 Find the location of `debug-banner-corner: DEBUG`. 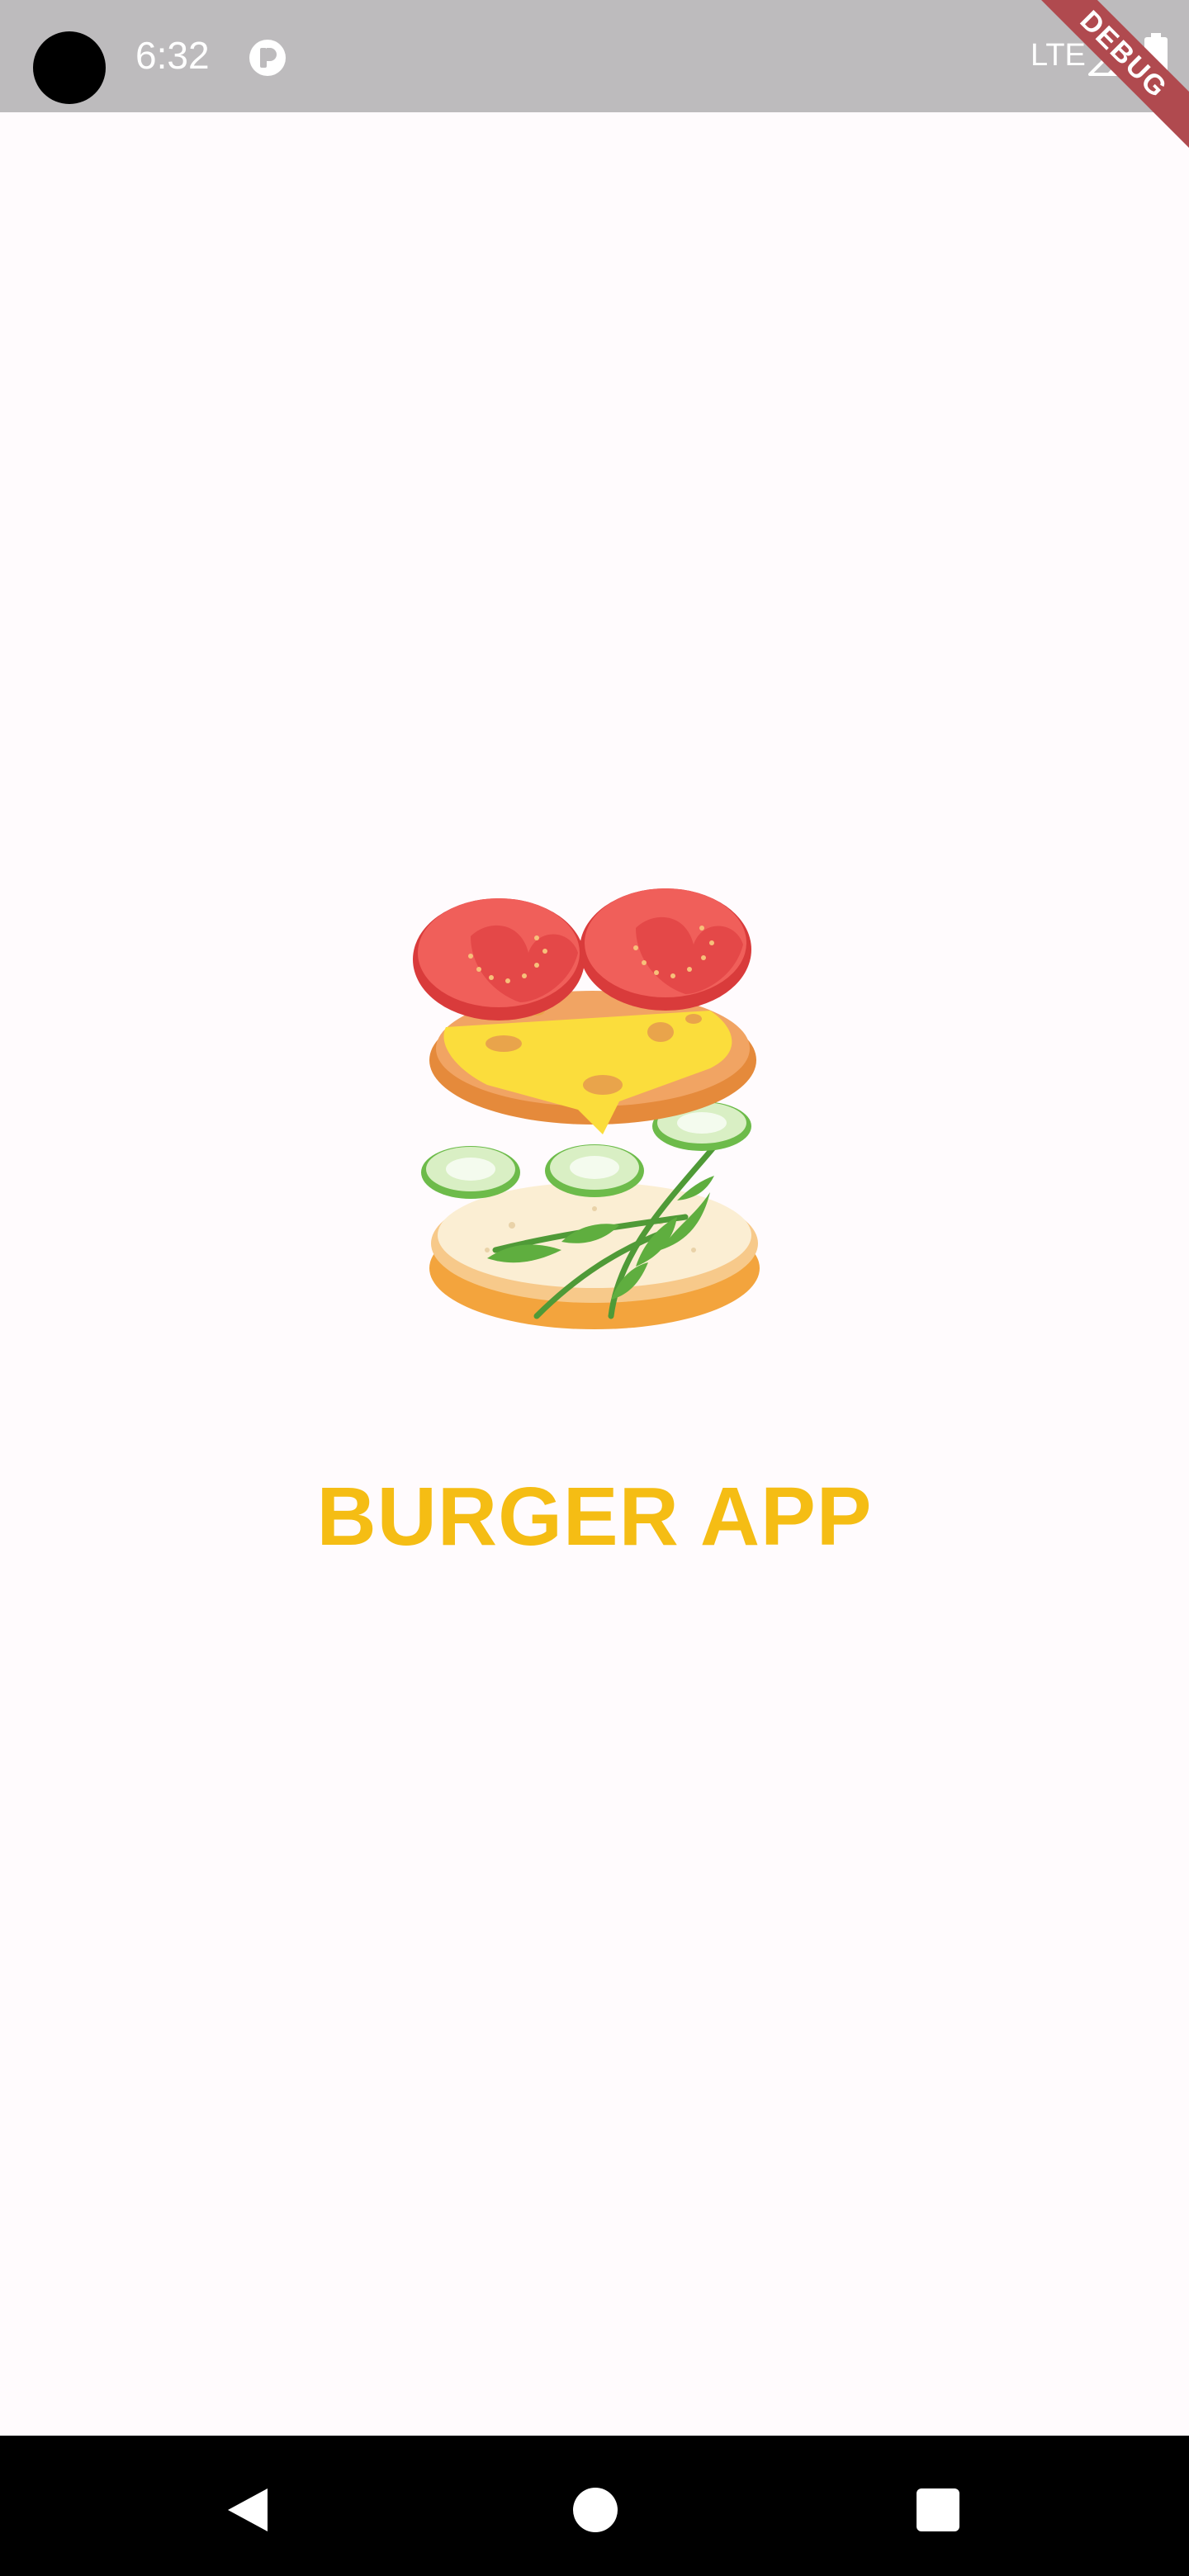

debug-banner-corner: DEBUG is located at coordinates (1106, 82).